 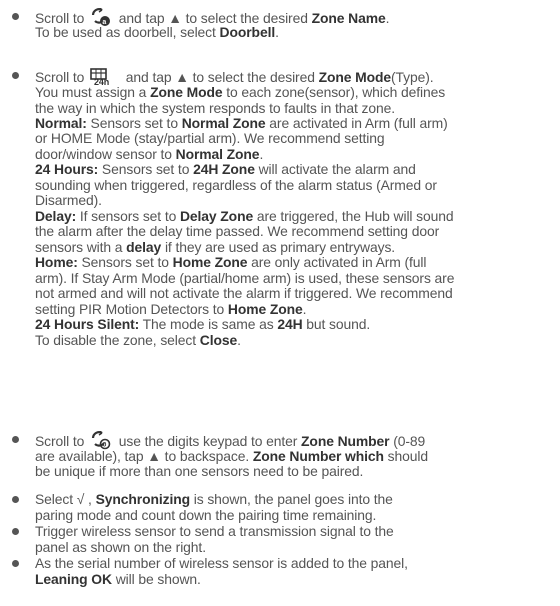 What do you see at coordinates (345, 441) in the screenshot?
I see `bold-term: Zone Number` at bounding box center [345, 441].